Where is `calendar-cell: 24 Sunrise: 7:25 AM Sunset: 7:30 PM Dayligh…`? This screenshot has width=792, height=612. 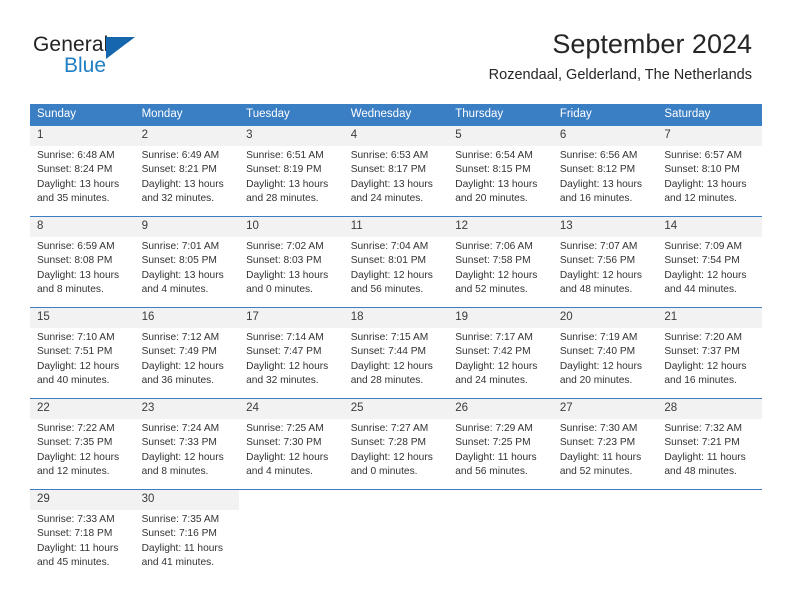
calendar-cell: 24 Sunrise: 7:25 AM Sunset: 7:30 PM Dayligh… is located at coordinates (291, 444).